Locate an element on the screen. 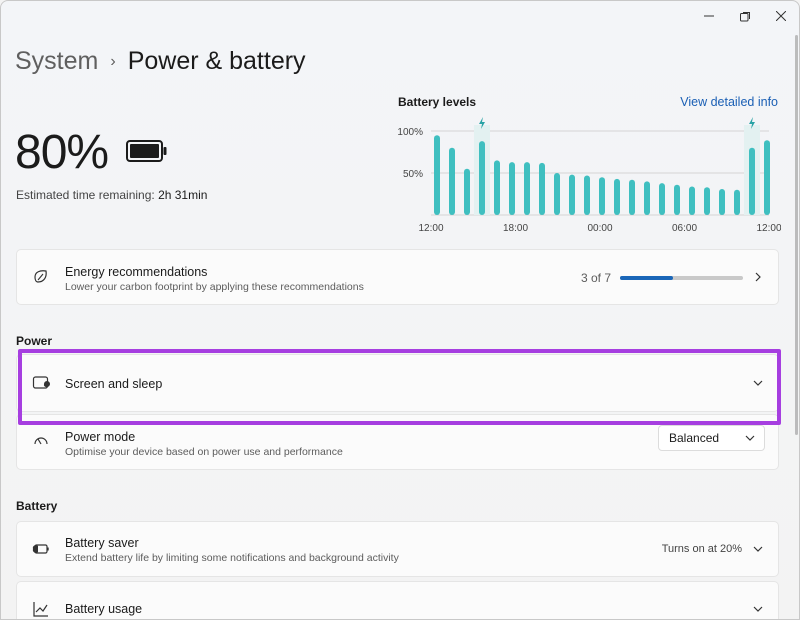 The height and width of the screenshot is (620, 800). close-button is located at coordinates (781, 16).